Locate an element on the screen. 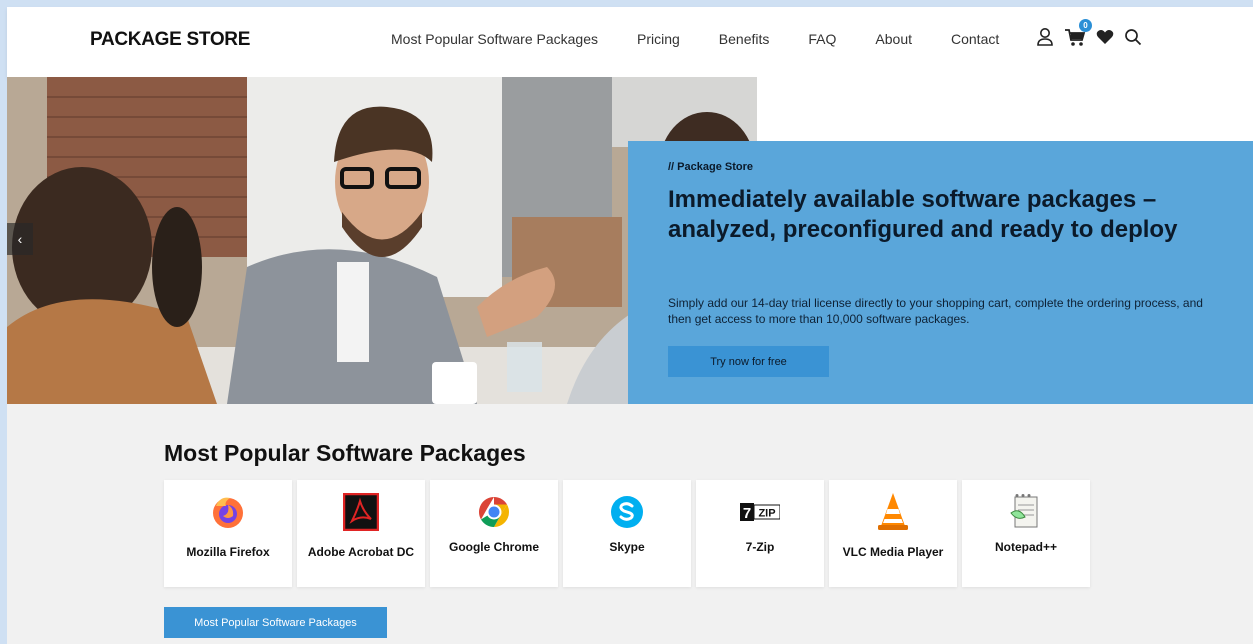 The image size is (1253, 644). nav-about: About is located at coordinates (893, 39).